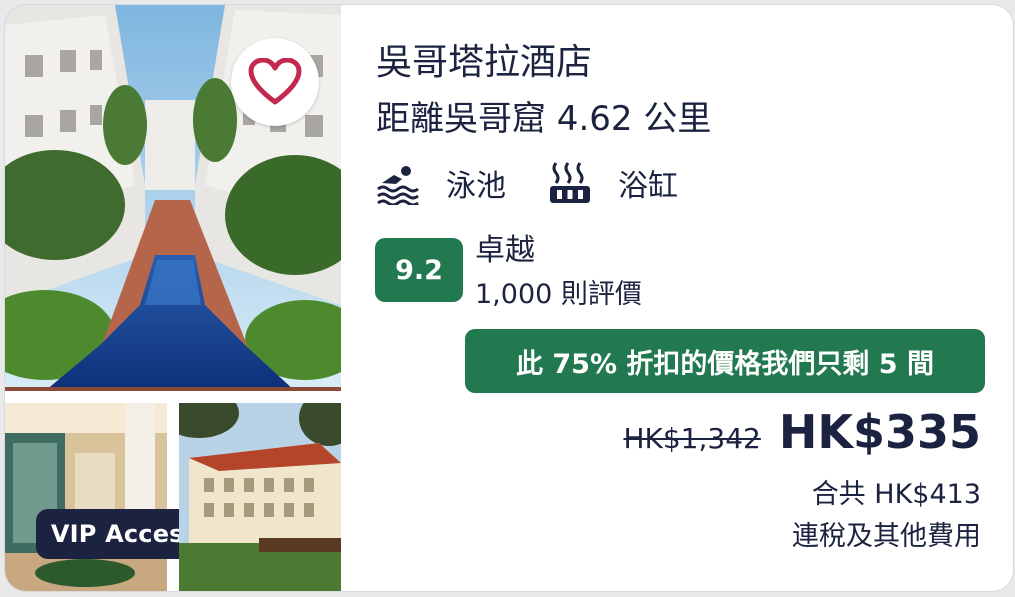 This screenshot has height=597, width=1015. What do you see at coordinates (613, 183) in the screenshot?
I see `amenity-hot-tub: 浴缸` at bounding box center [613, 183].